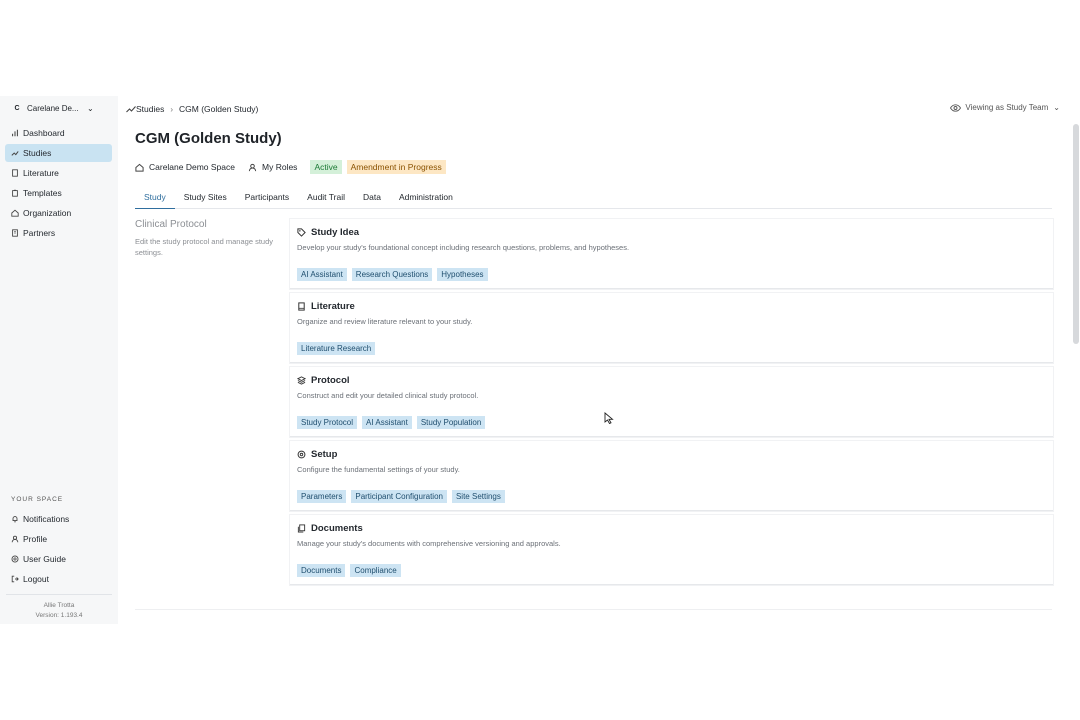 The image size is (1080, 720). I want to click on tab-data: Data, so click(372, 198).